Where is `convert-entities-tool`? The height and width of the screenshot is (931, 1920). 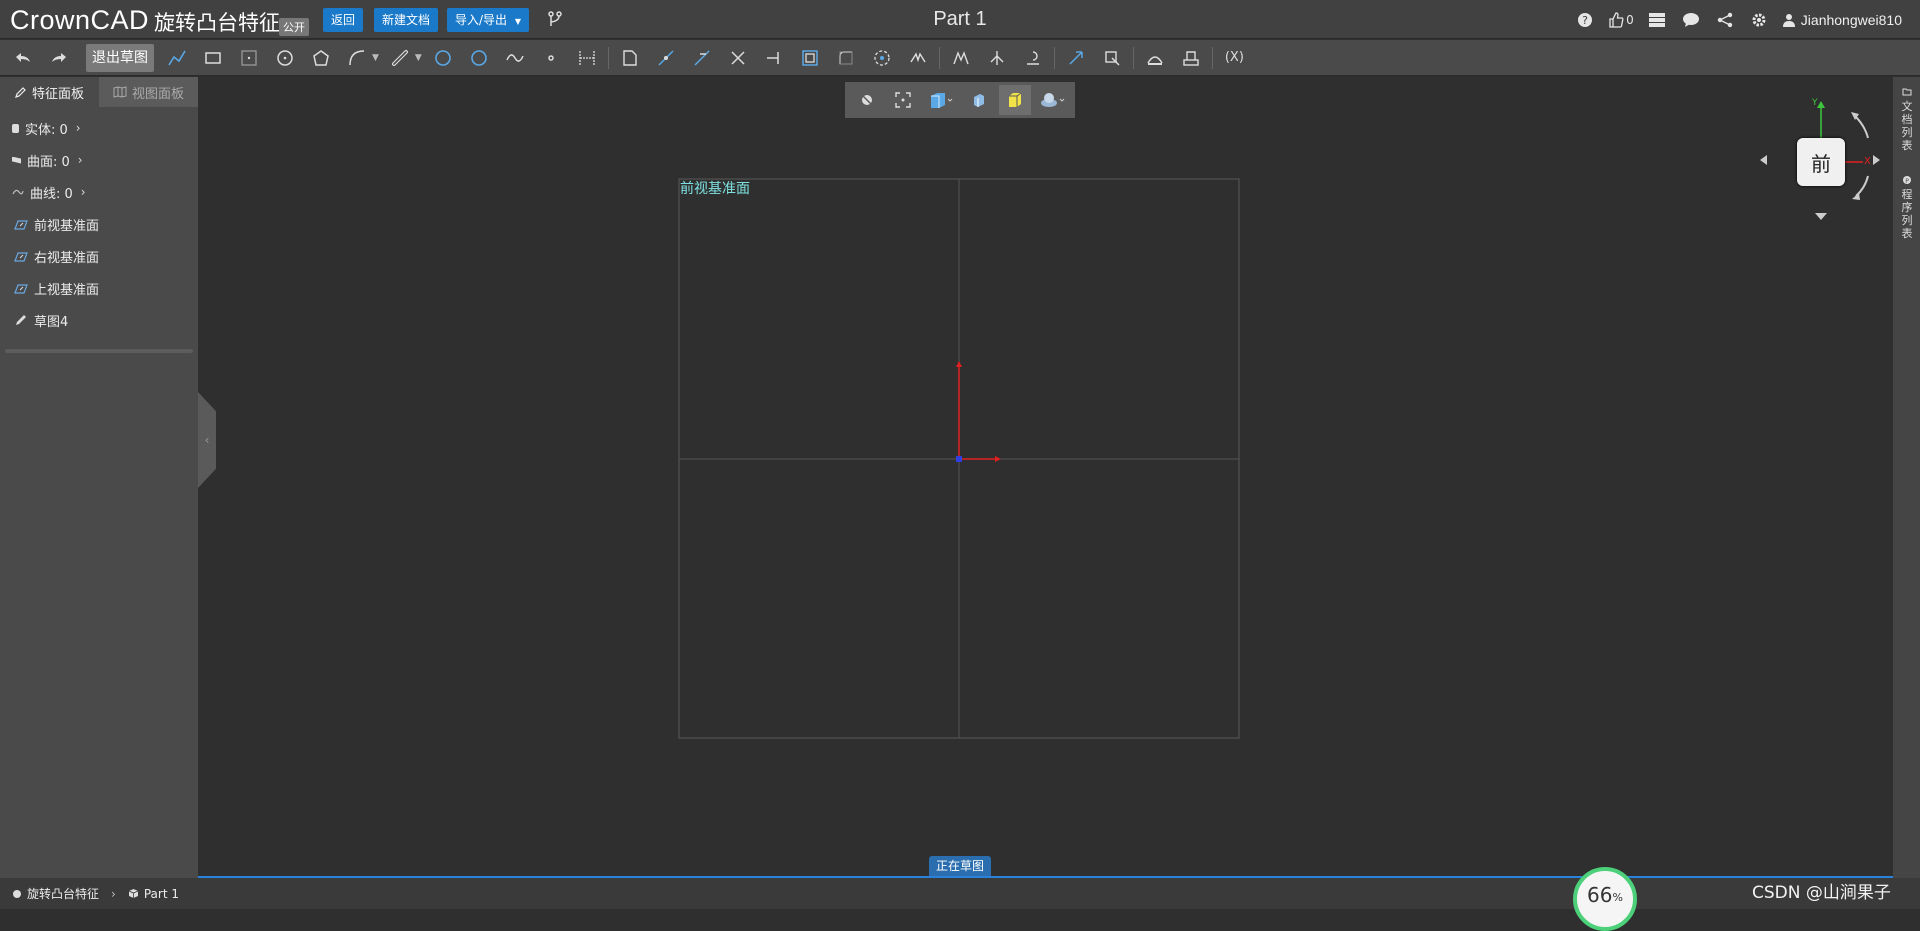
convert-entities-tool is located at coordinates (630, 58).